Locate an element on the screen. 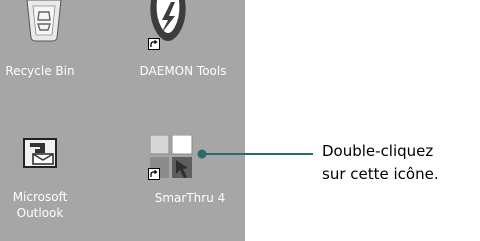 The width and height of the screenshot is (480, 241). callout-line1: Double-cliquez is located at coordinates (378, 151).